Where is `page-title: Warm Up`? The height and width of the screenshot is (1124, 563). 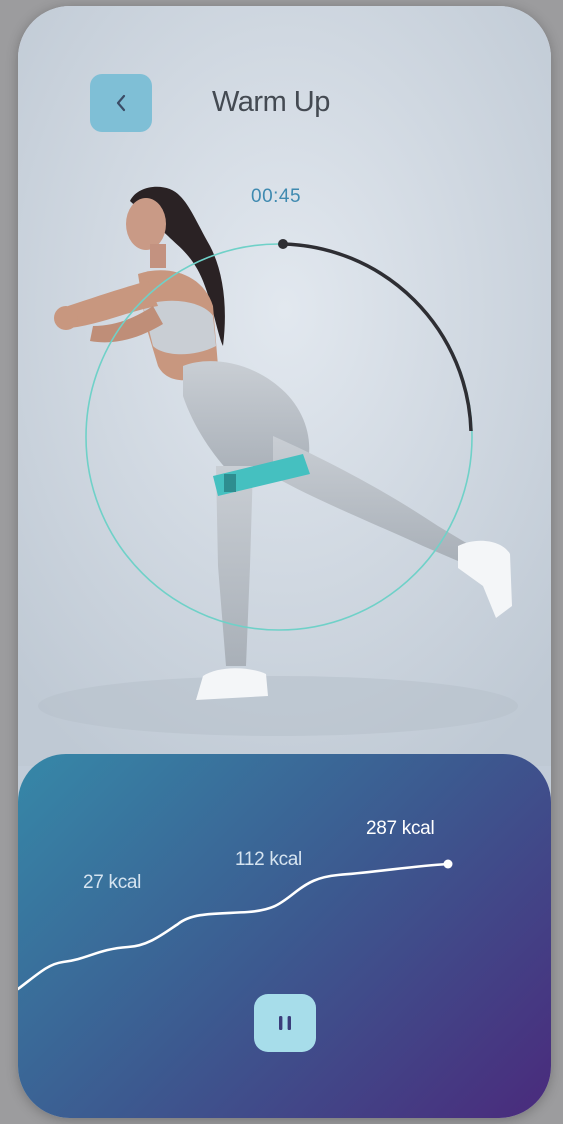 page-title: Warm Up is located at coordinates (271, 102).